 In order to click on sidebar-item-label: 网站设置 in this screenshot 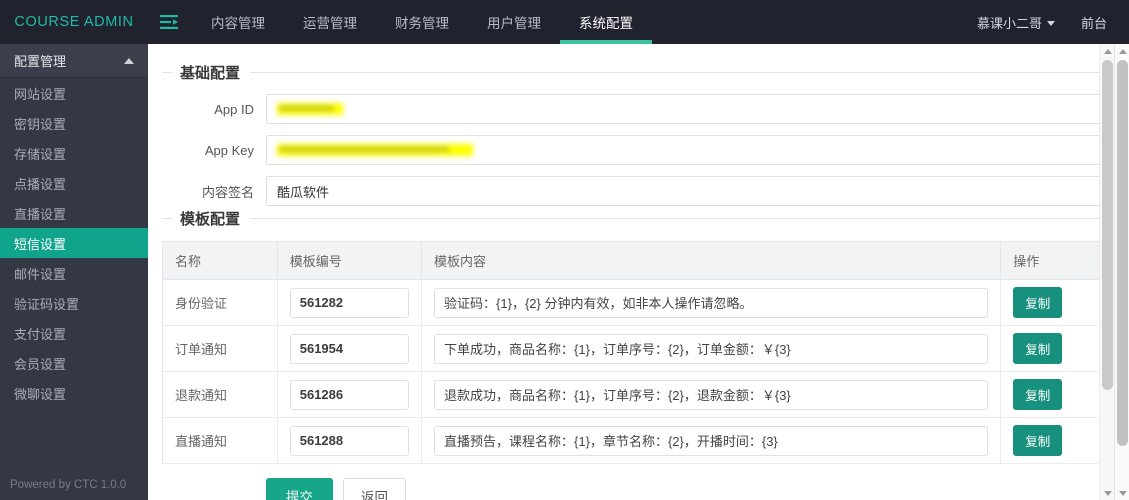, I will do `click(40, 94)`.